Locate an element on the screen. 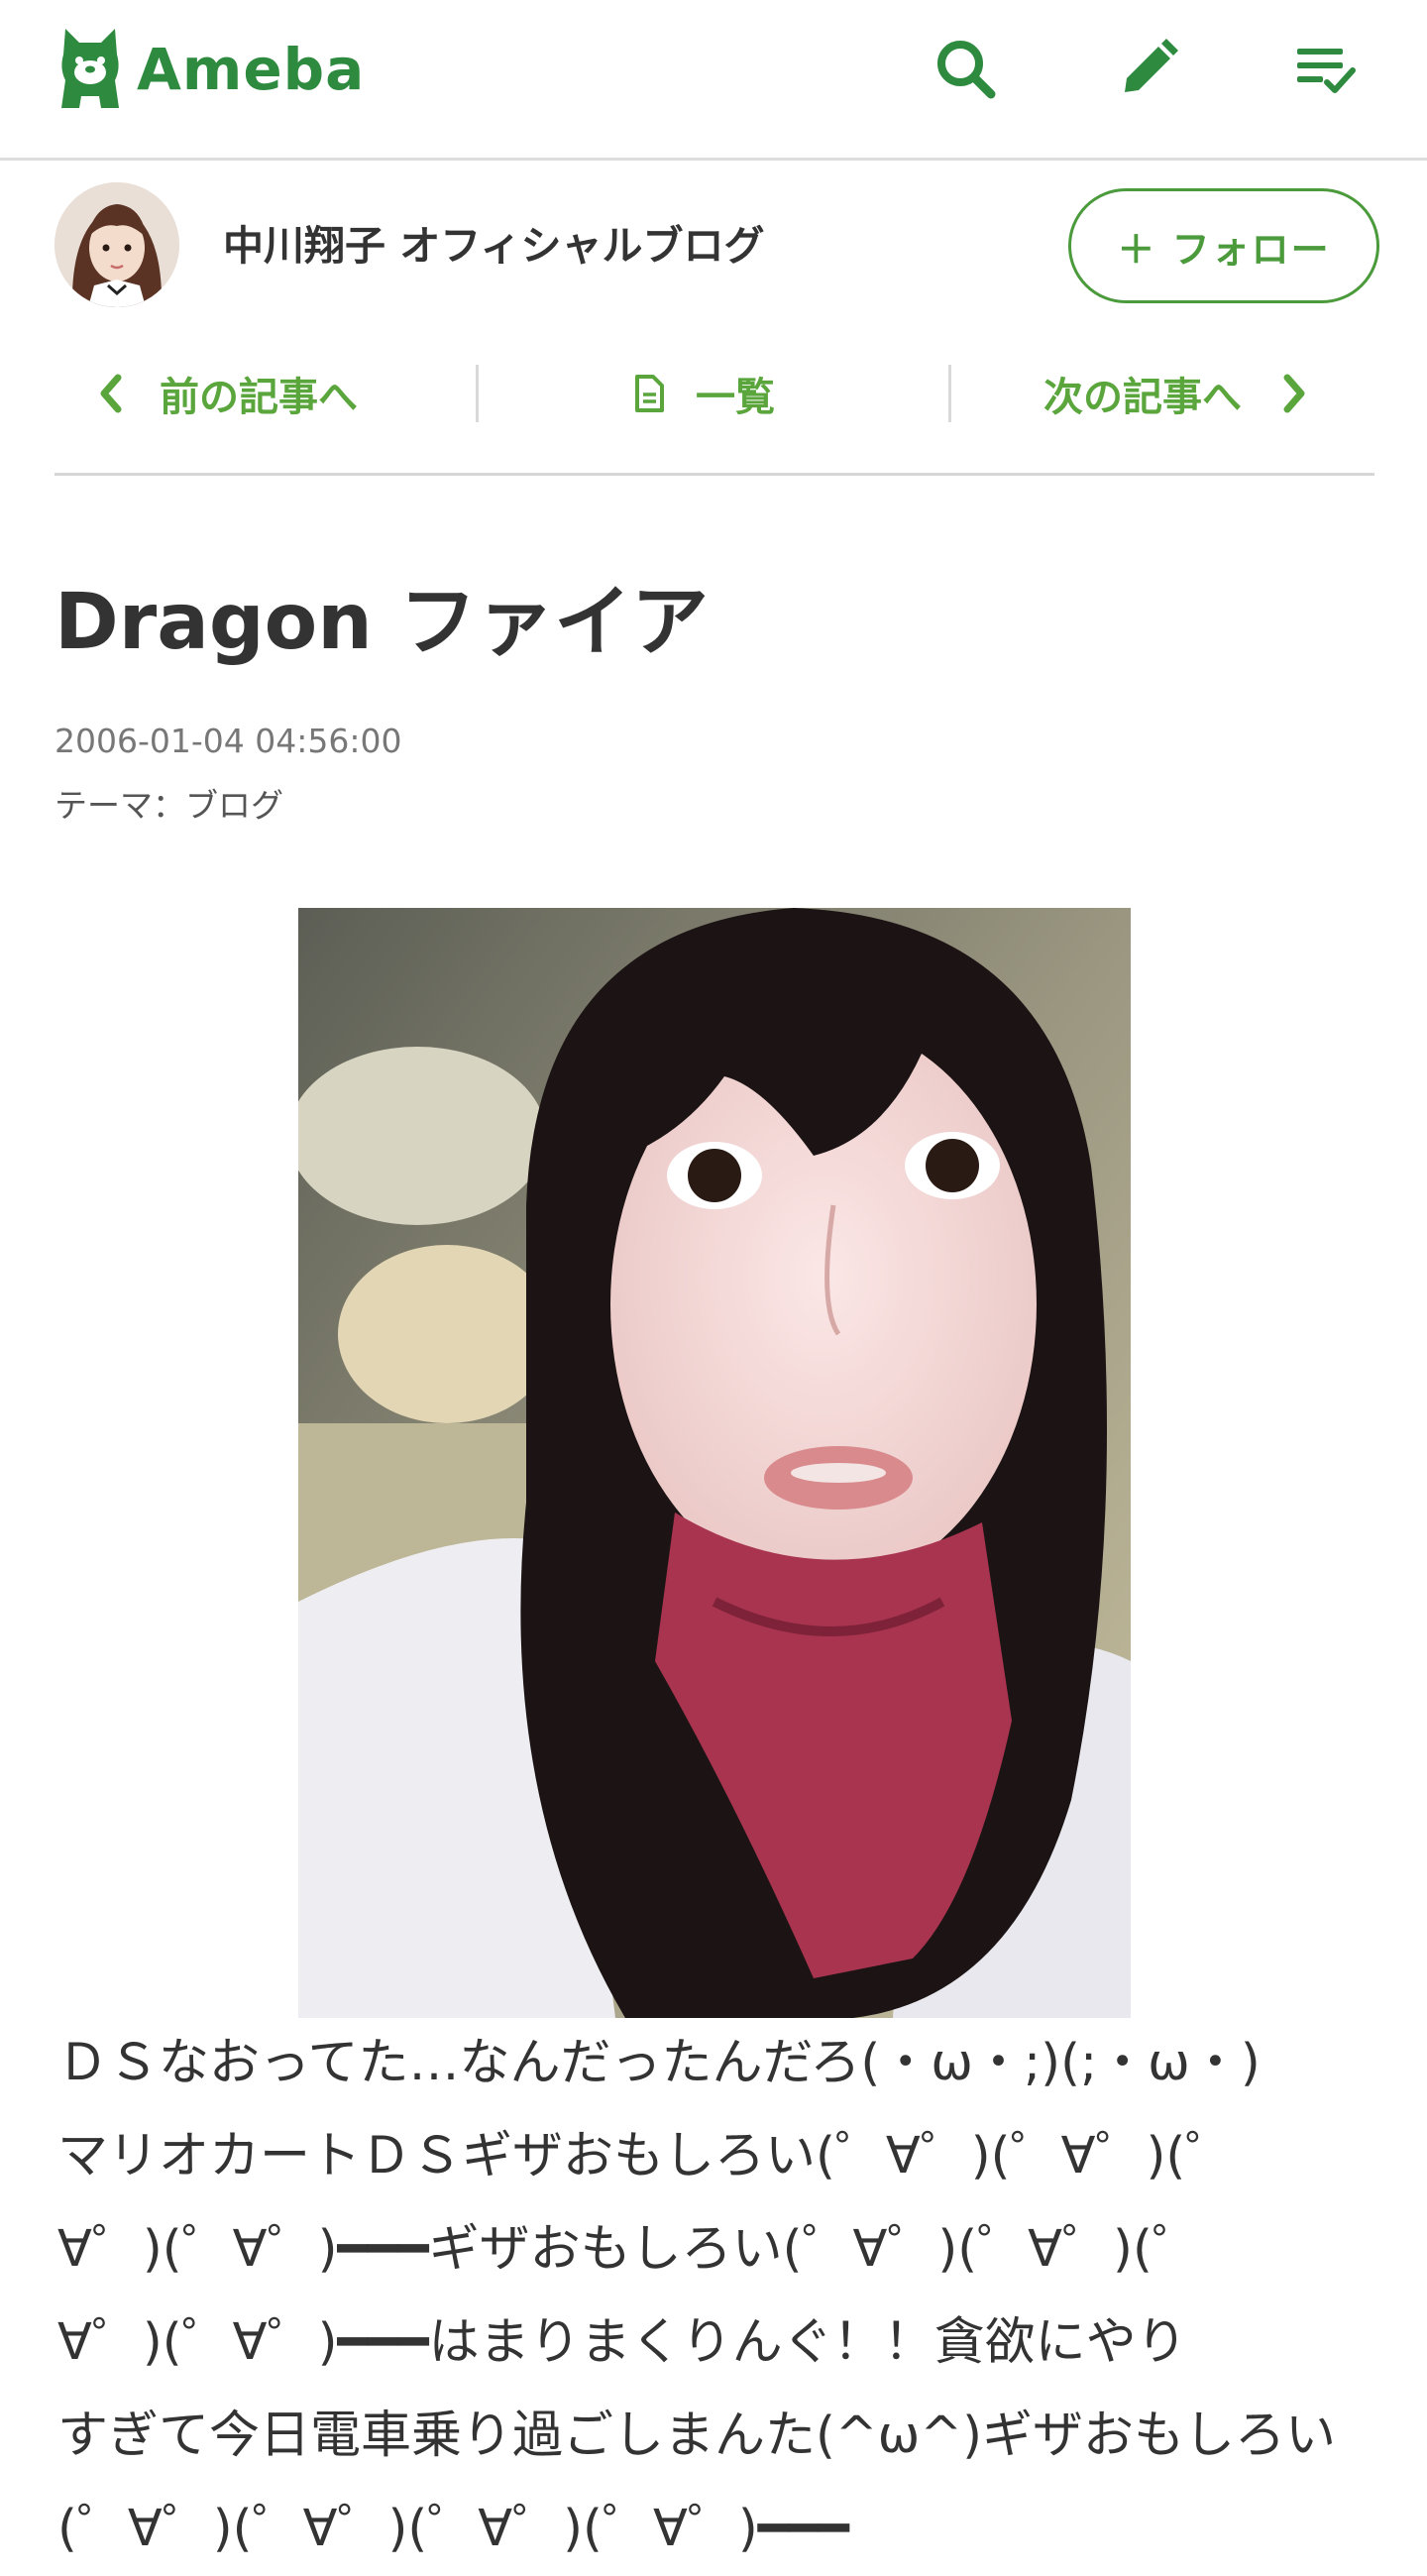 The width and height of the screenshot is (1427, 2576). next-article-label: 次の記事へ is located at coordinates (1142, 397).